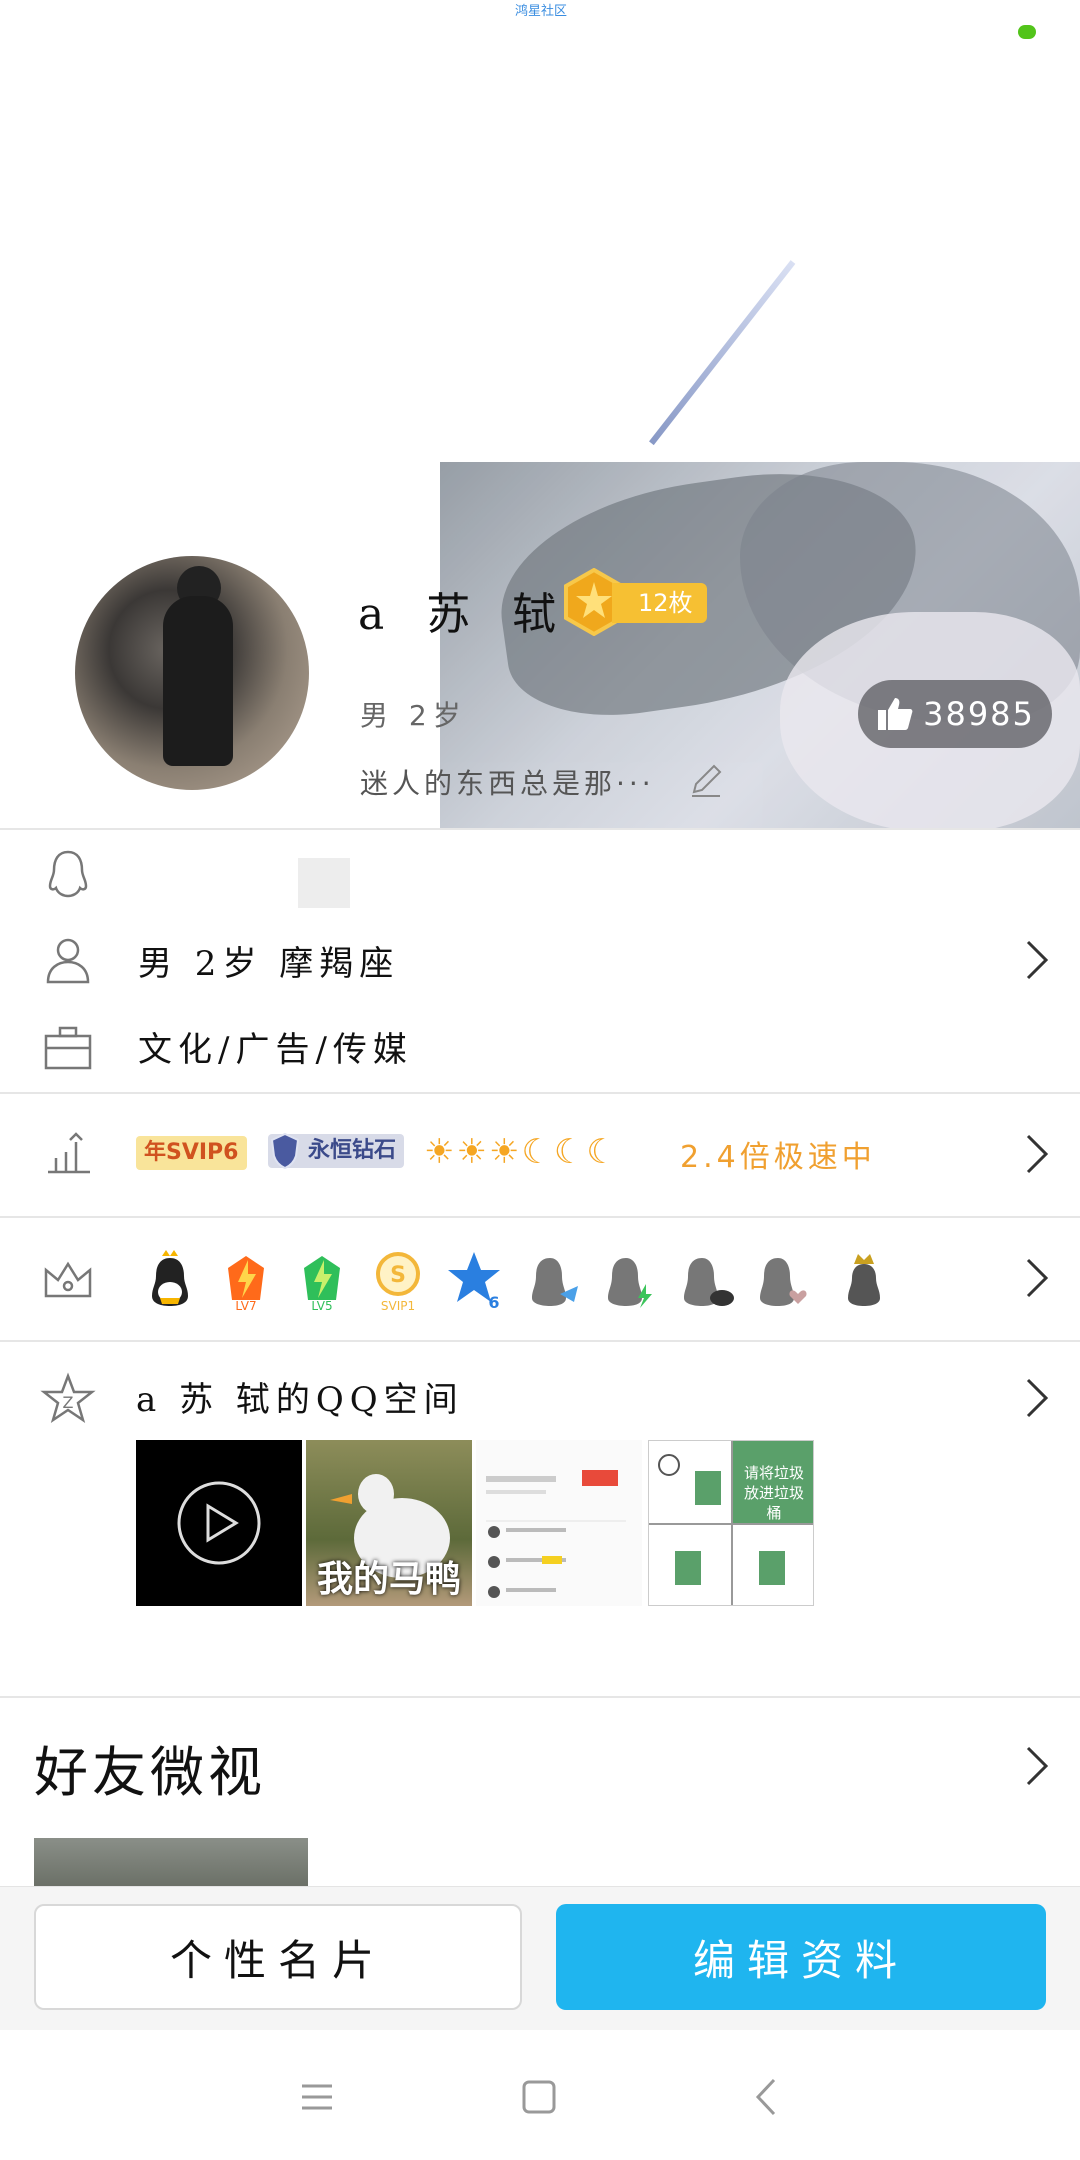  I want to click on qzone-thumb-video, so click(219, 1523).